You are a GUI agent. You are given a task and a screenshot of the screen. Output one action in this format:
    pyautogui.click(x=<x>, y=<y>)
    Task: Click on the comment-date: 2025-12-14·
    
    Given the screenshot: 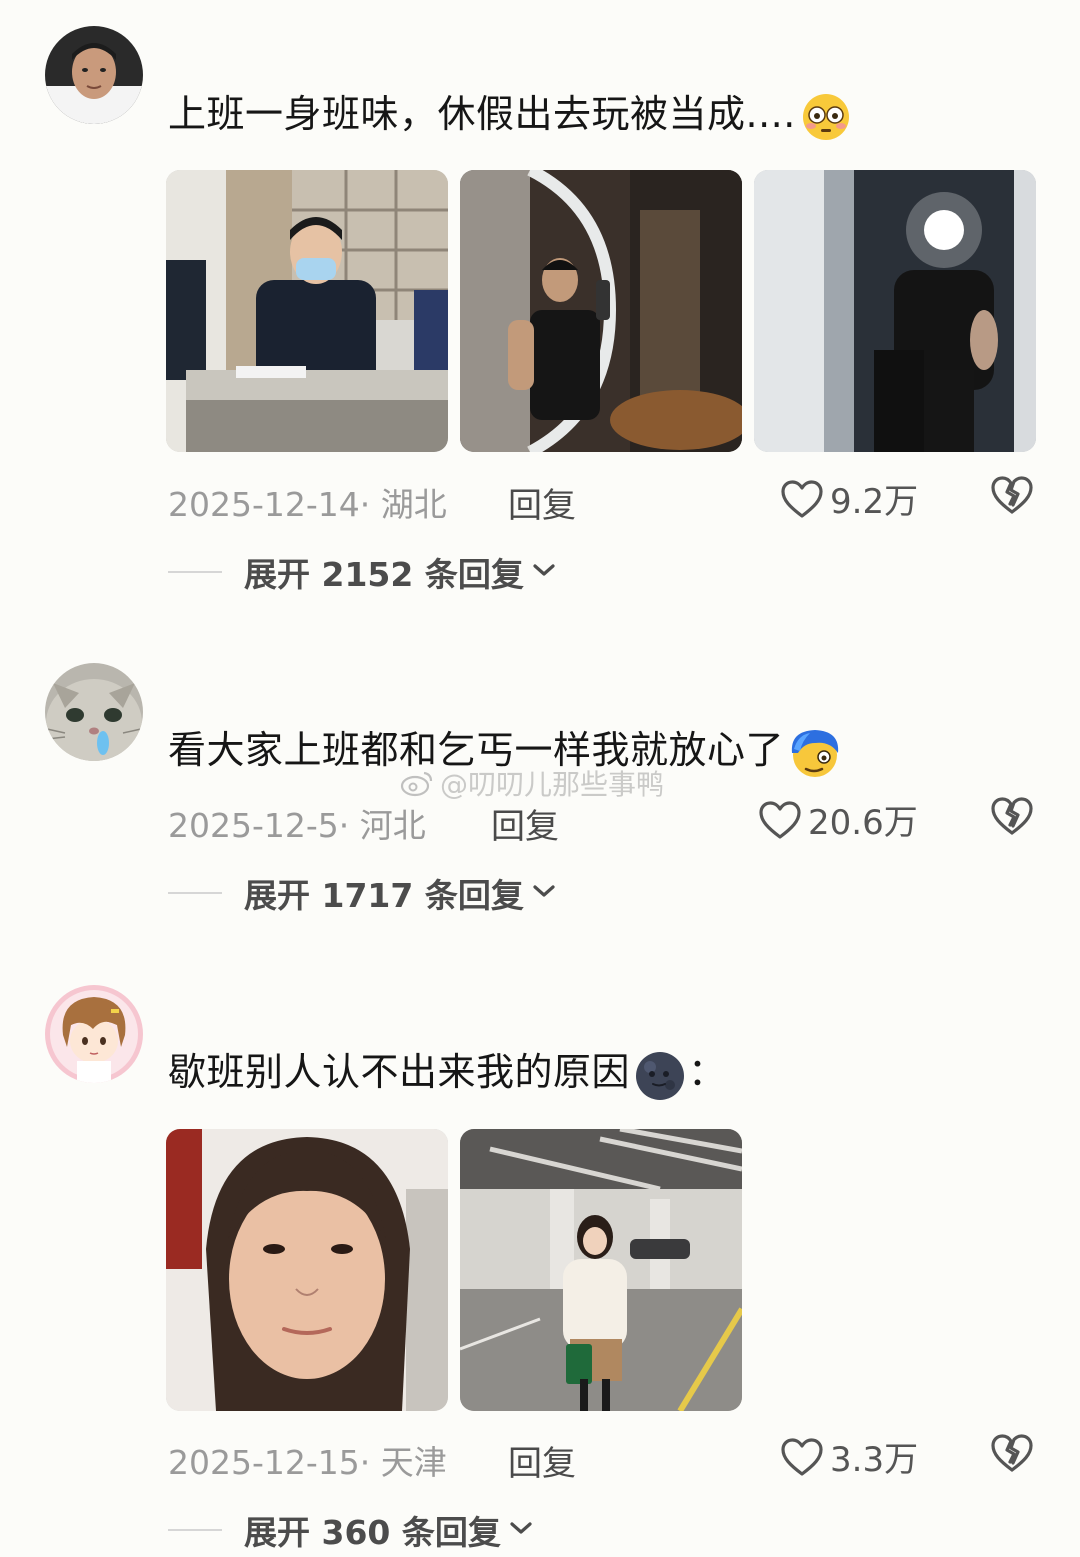 What is the action you would take?
    pyautogui.click(x=269, y=504)
    